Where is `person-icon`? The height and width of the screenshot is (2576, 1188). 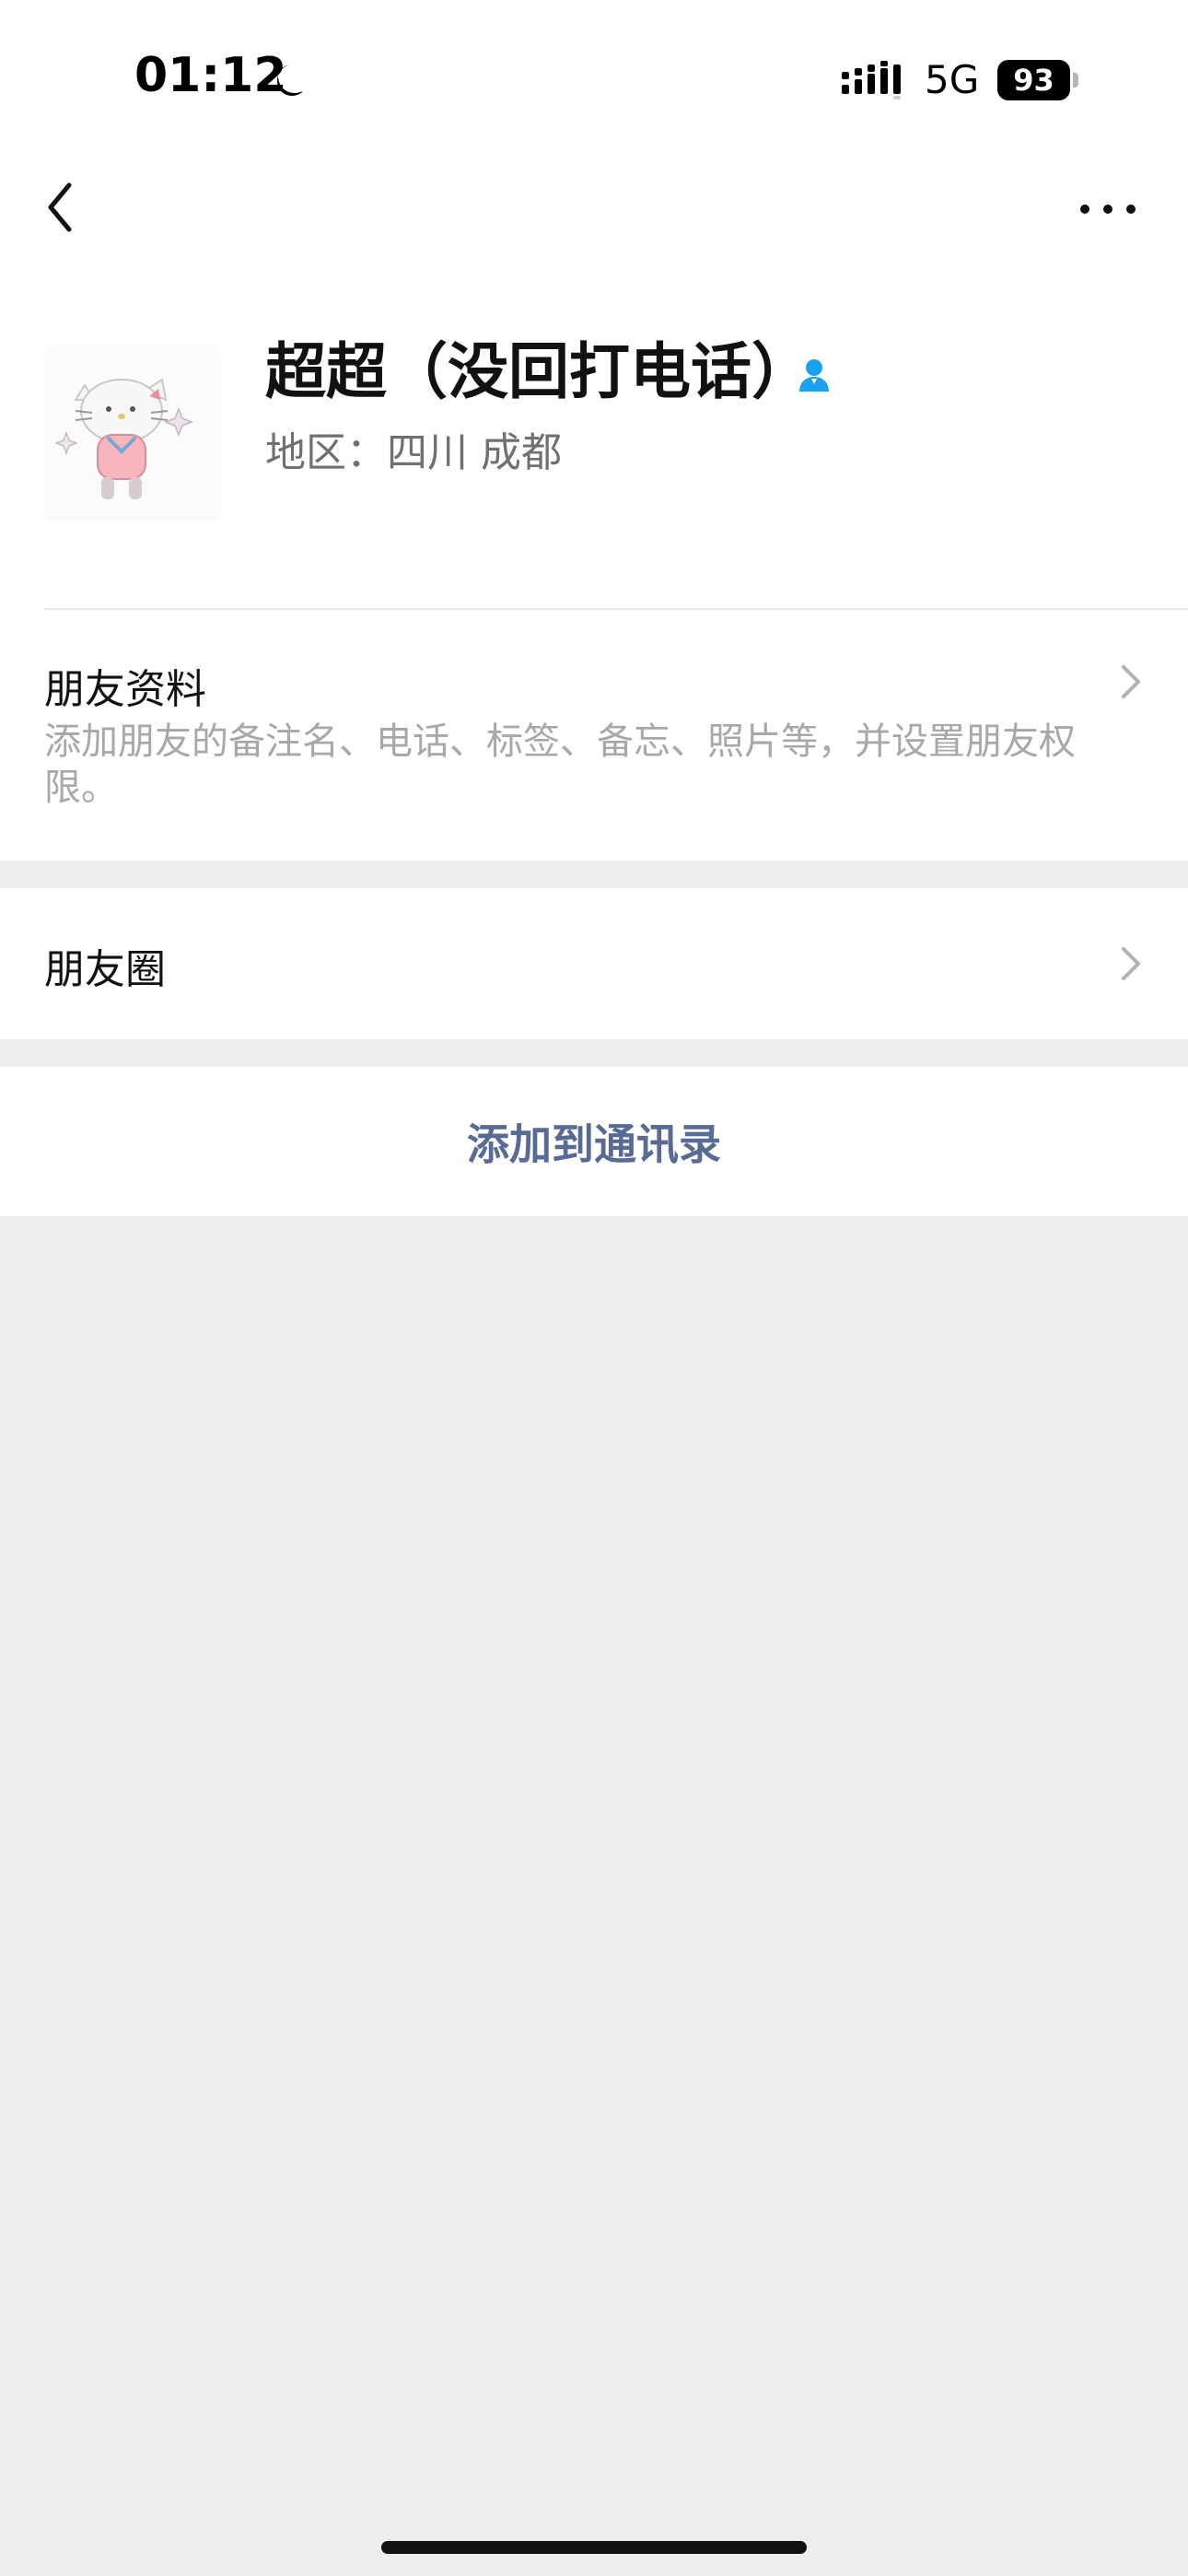 person-icon is located at coordinates (814, 375).